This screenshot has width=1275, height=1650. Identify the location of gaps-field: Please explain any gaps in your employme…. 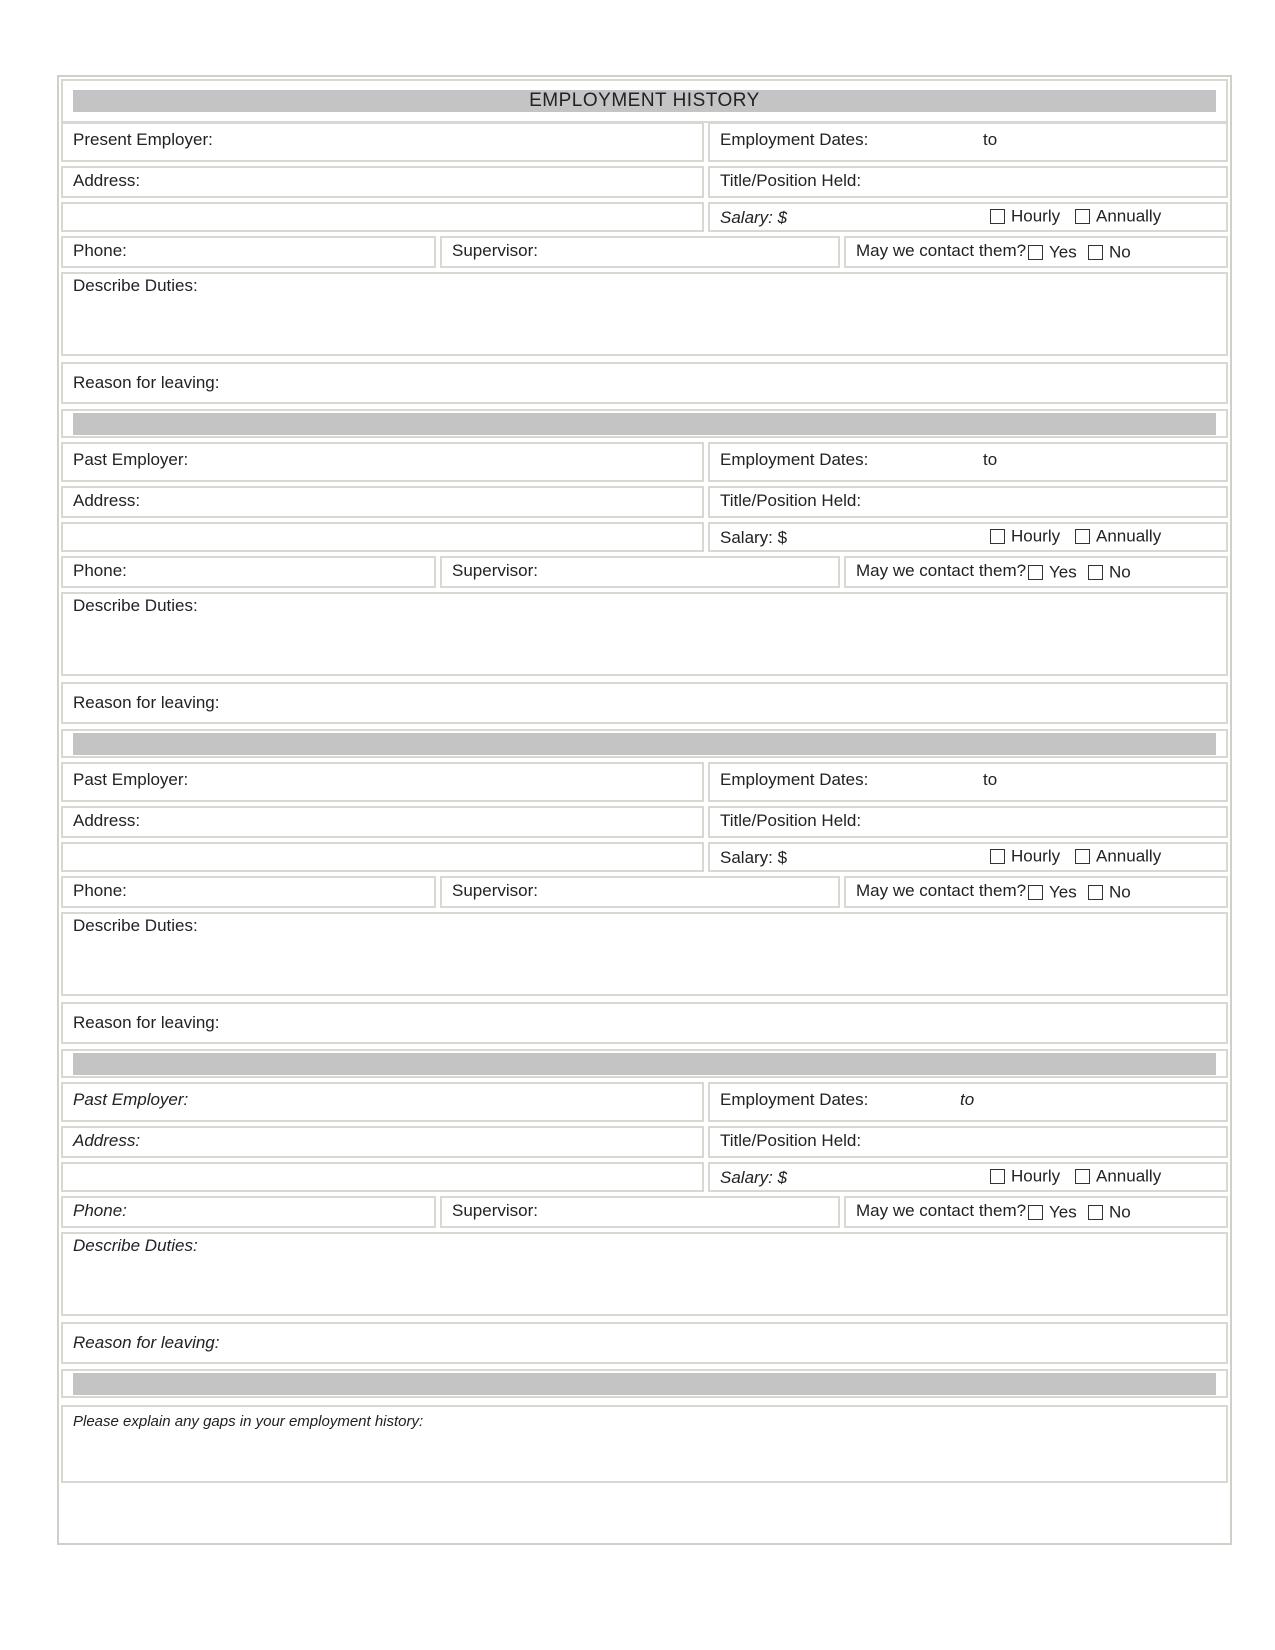
(644, 1444).